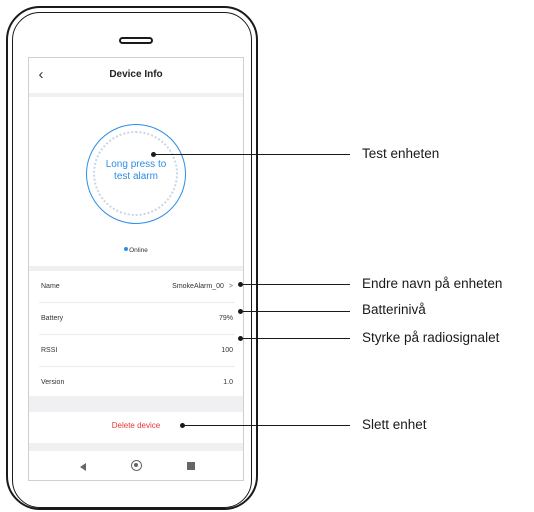  I want to click on nav-recents-icon, so click(191, 466).